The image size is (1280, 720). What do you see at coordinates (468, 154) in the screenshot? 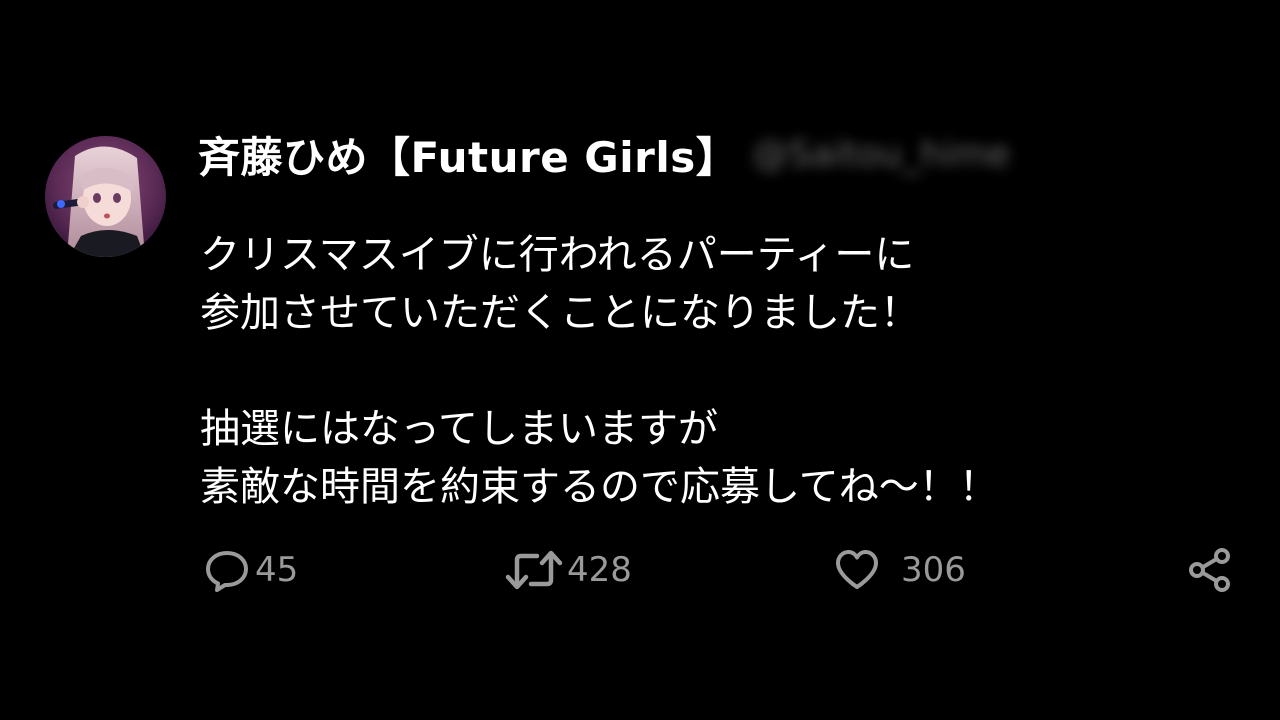
I see `display-name: 斉藤ひめ【Future Girls】` at bounding box center [468, 154].